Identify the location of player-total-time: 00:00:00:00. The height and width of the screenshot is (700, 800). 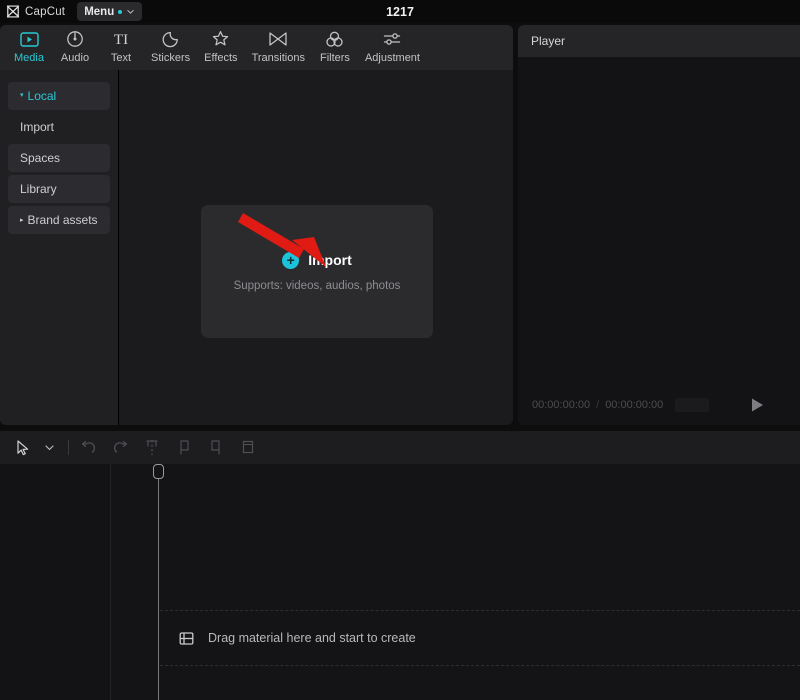
(634, 405).